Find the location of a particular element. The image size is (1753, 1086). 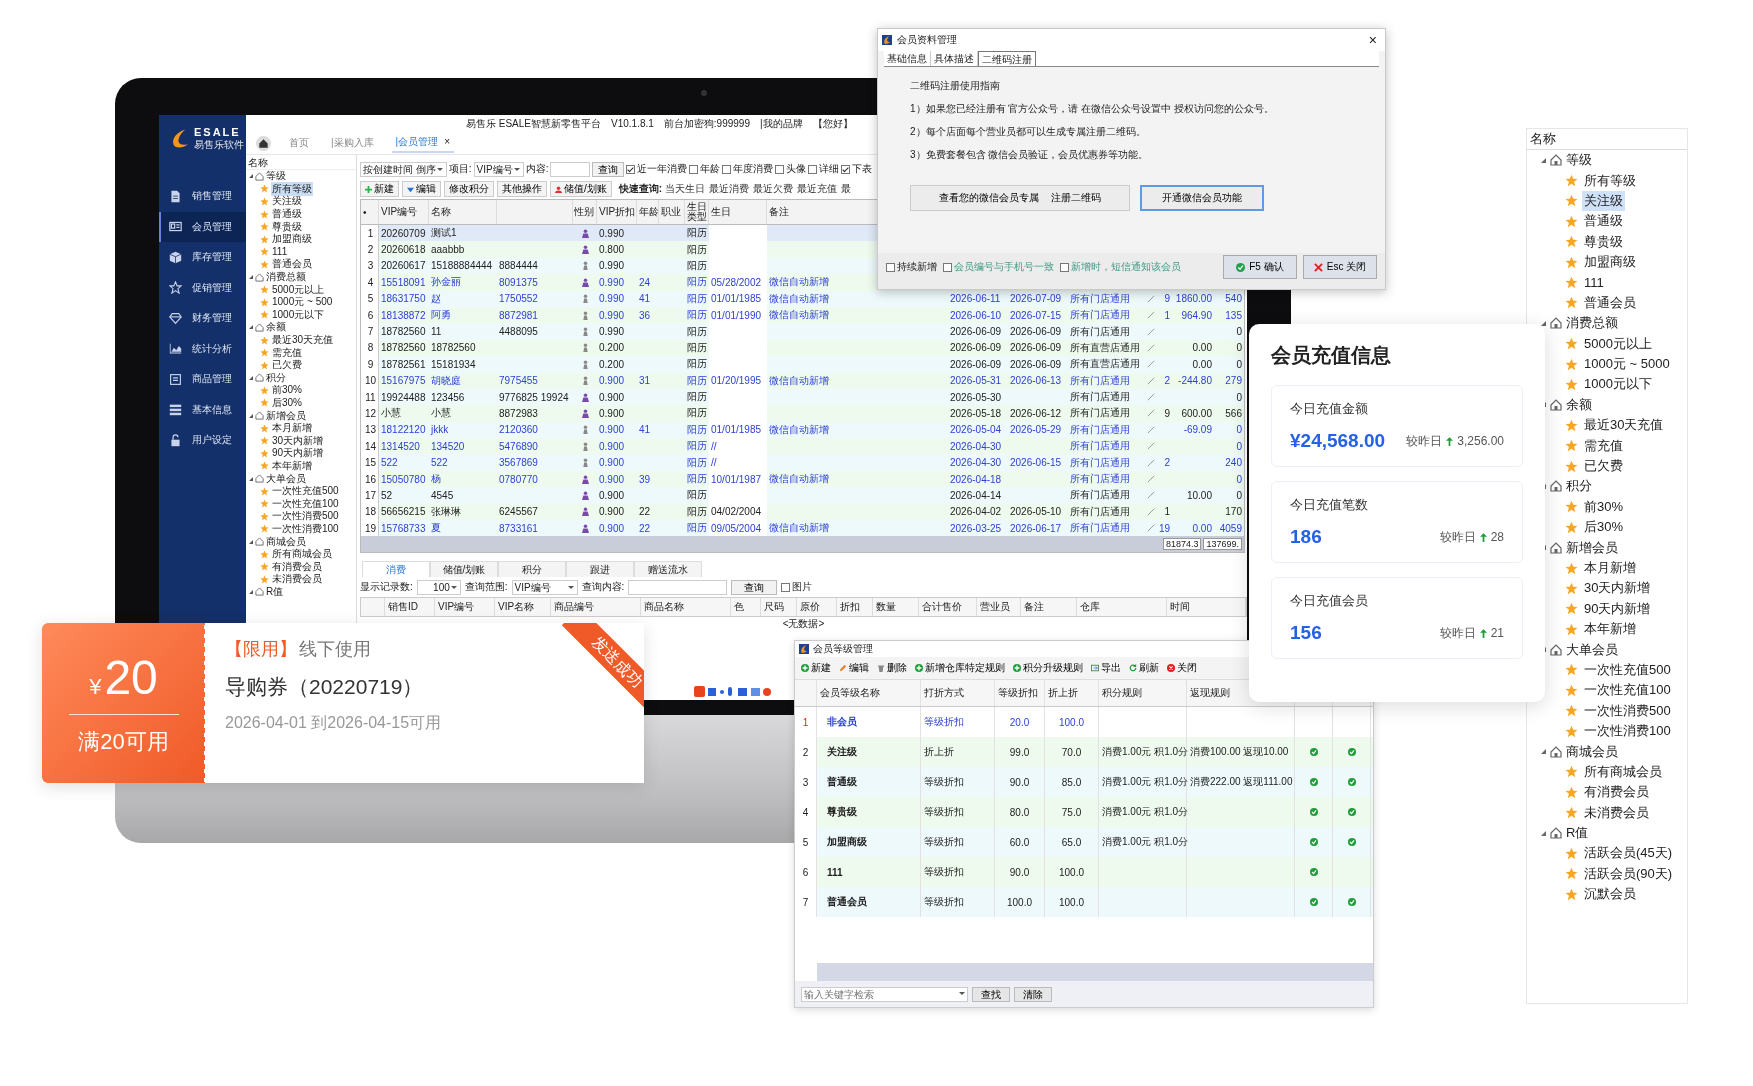

tree-item: 沉默会员 is located at coordinates (1610, 894).